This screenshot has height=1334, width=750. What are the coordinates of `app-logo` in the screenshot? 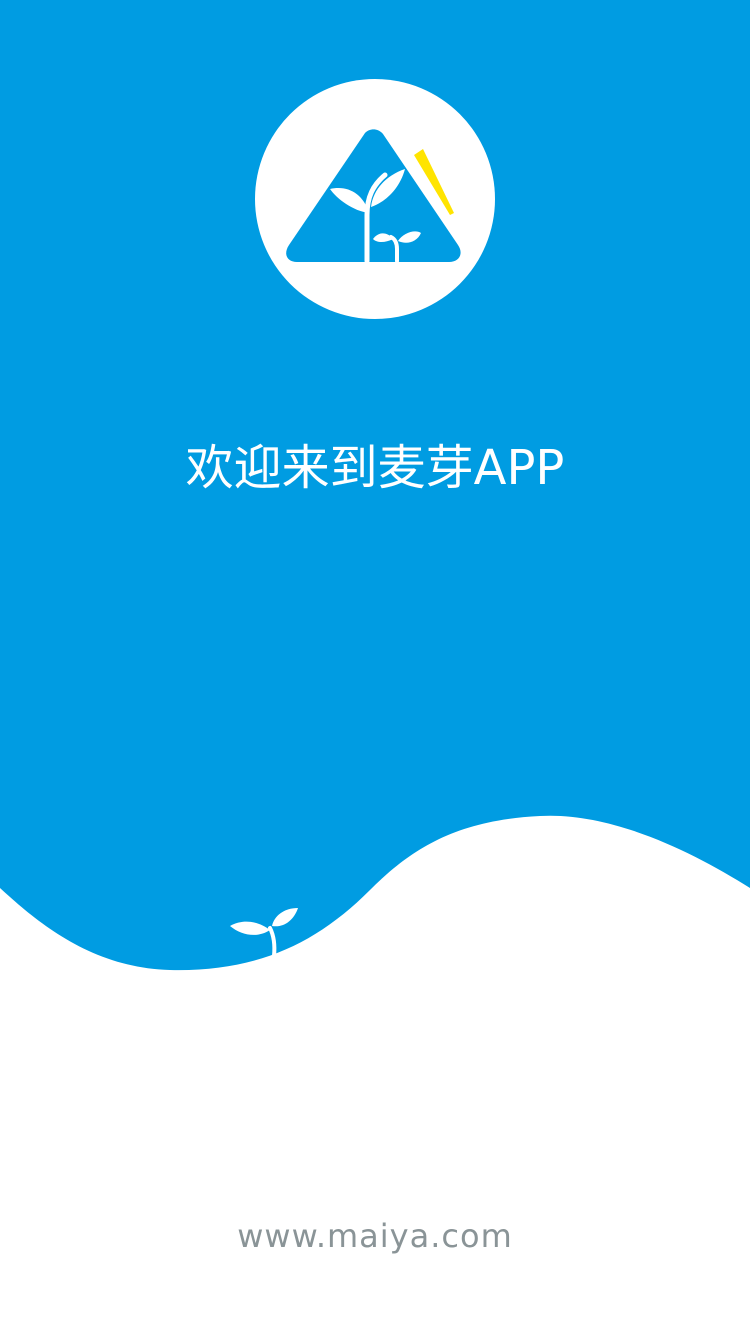 It's located at (375, 199).